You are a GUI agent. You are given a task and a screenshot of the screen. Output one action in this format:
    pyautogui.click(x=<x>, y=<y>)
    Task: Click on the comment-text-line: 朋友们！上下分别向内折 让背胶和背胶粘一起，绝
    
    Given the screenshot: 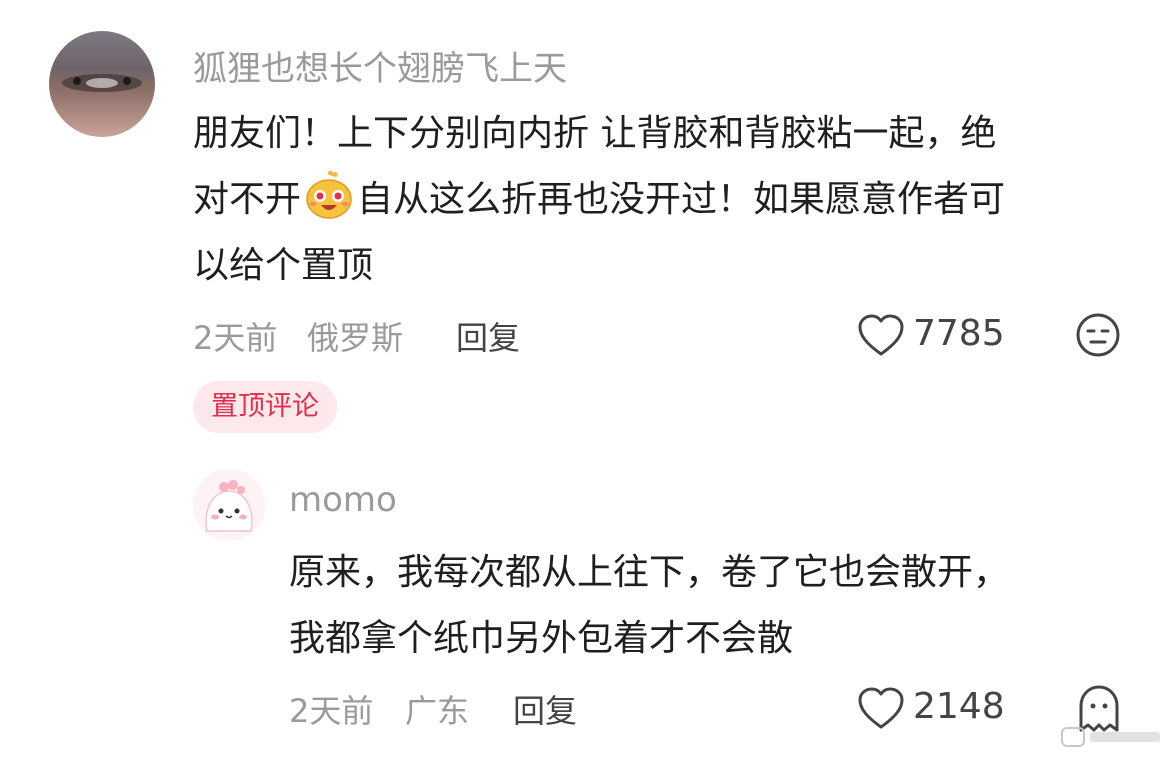 What is the action you would take?
    pyautogui.click(x=595, y=133)
    